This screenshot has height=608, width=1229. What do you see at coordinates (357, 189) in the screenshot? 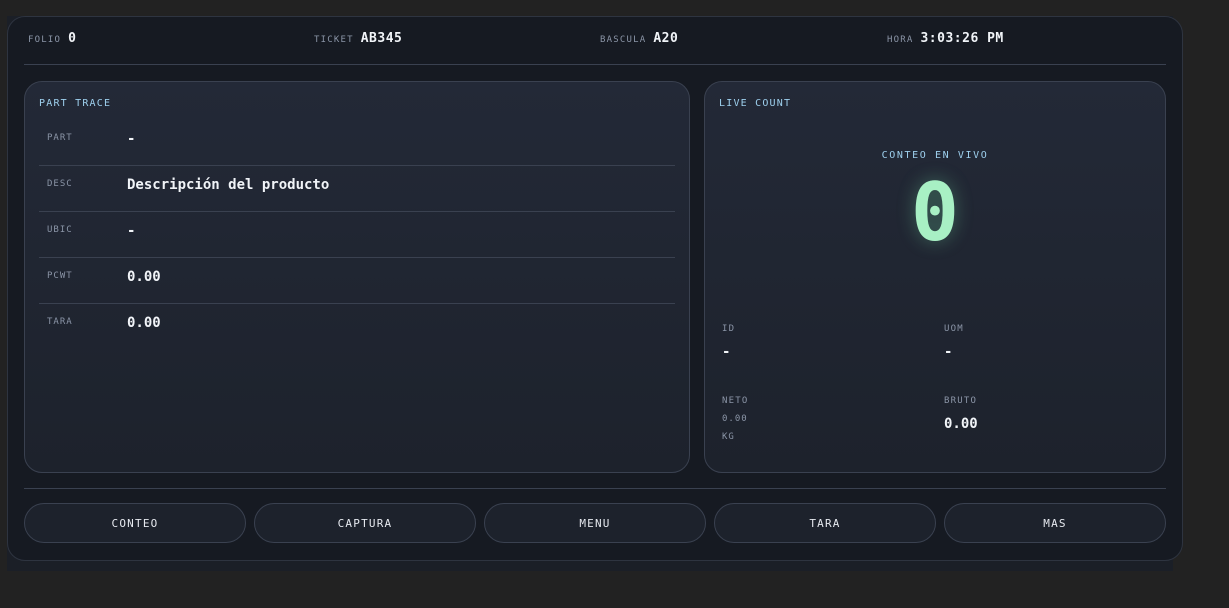
I see `trace-row-desc: DESC Descripción del producto` at bounding box center [357, 189].